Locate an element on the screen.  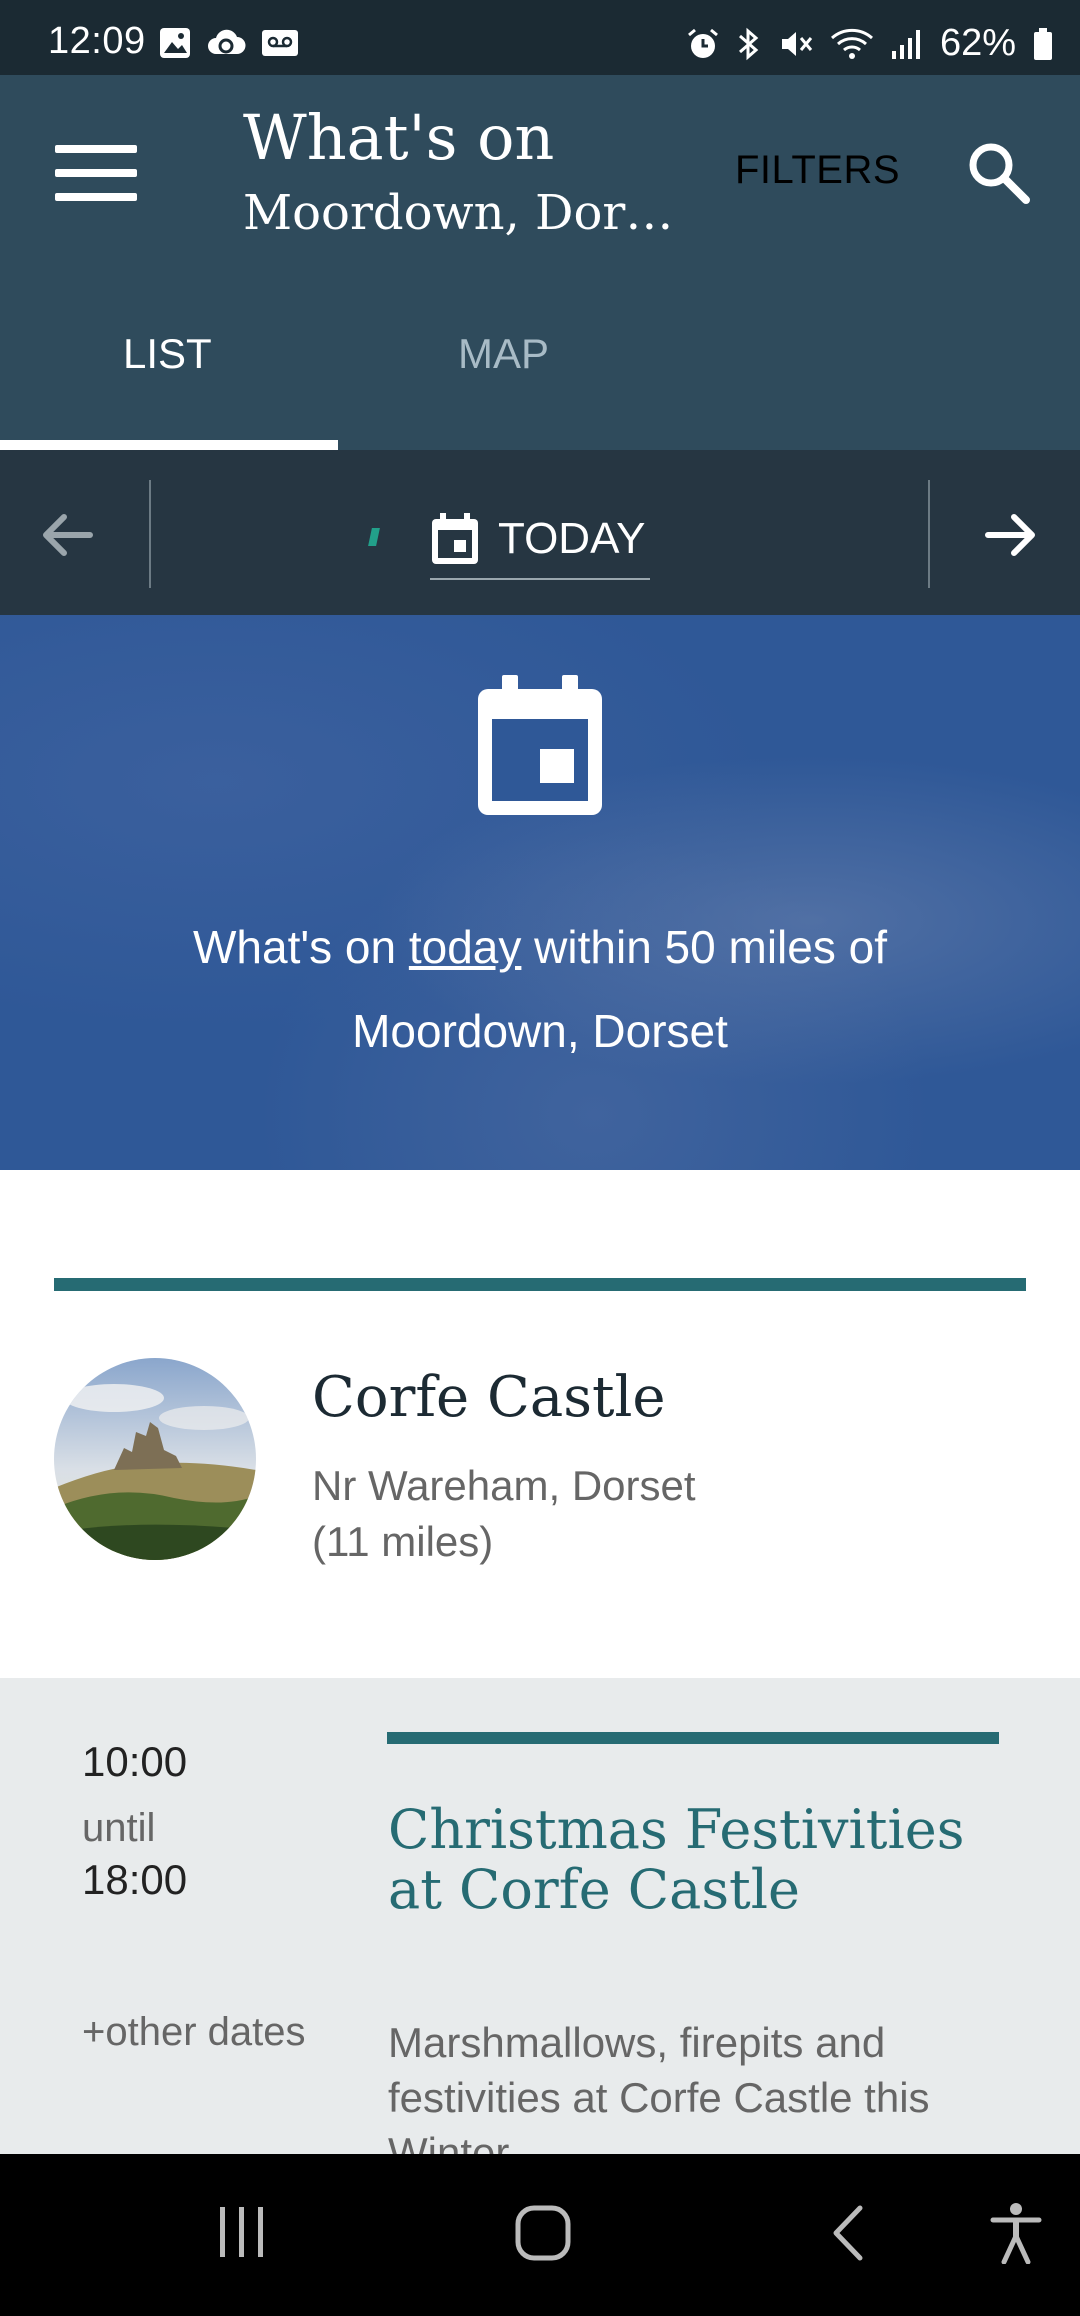
system-nav-bar is located at coordinates (540, 2235).